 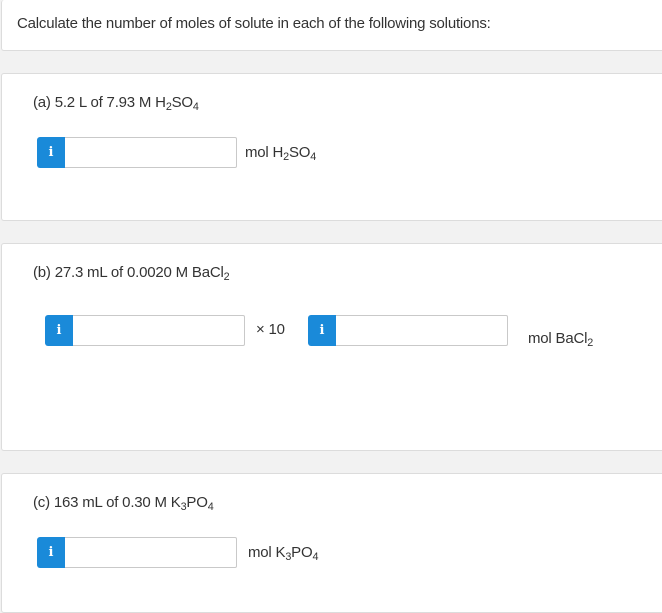 What do you see at coordinates (302, 552) in the screenshot?
I see `question-c-unit-mid: PO` at bounding box center [302, 552].